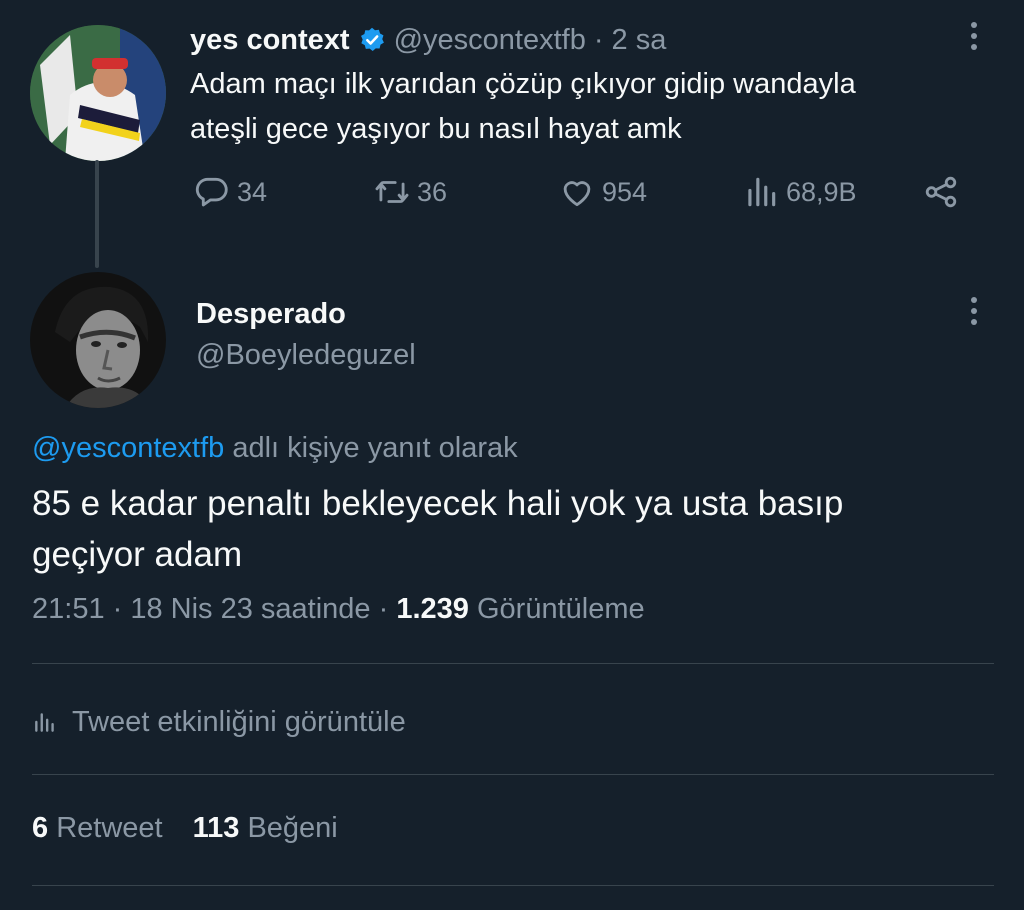 The image size is (1024, 910). What do you see at coordinates (128, 448) in the screenshot?
I see `reply-to-link: @yescontextfb` at bounding box center [128, 448].